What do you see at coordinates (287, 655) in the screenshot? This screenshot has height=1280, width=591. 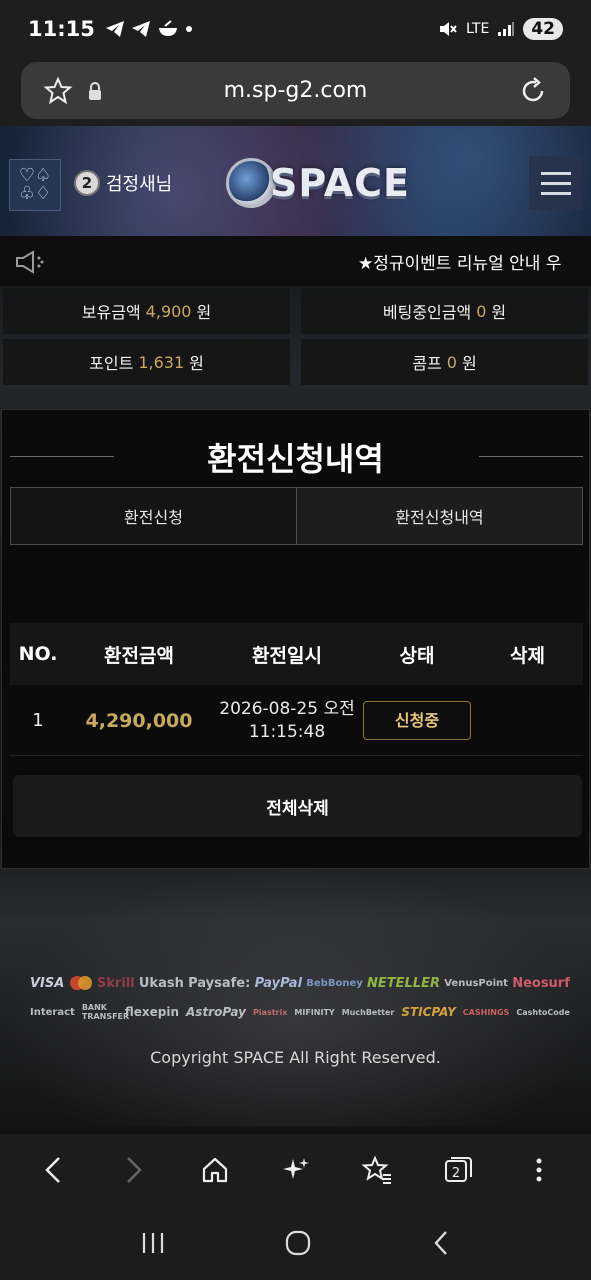 I see `col-date: 환전일시` at bounding box center [287, 655].